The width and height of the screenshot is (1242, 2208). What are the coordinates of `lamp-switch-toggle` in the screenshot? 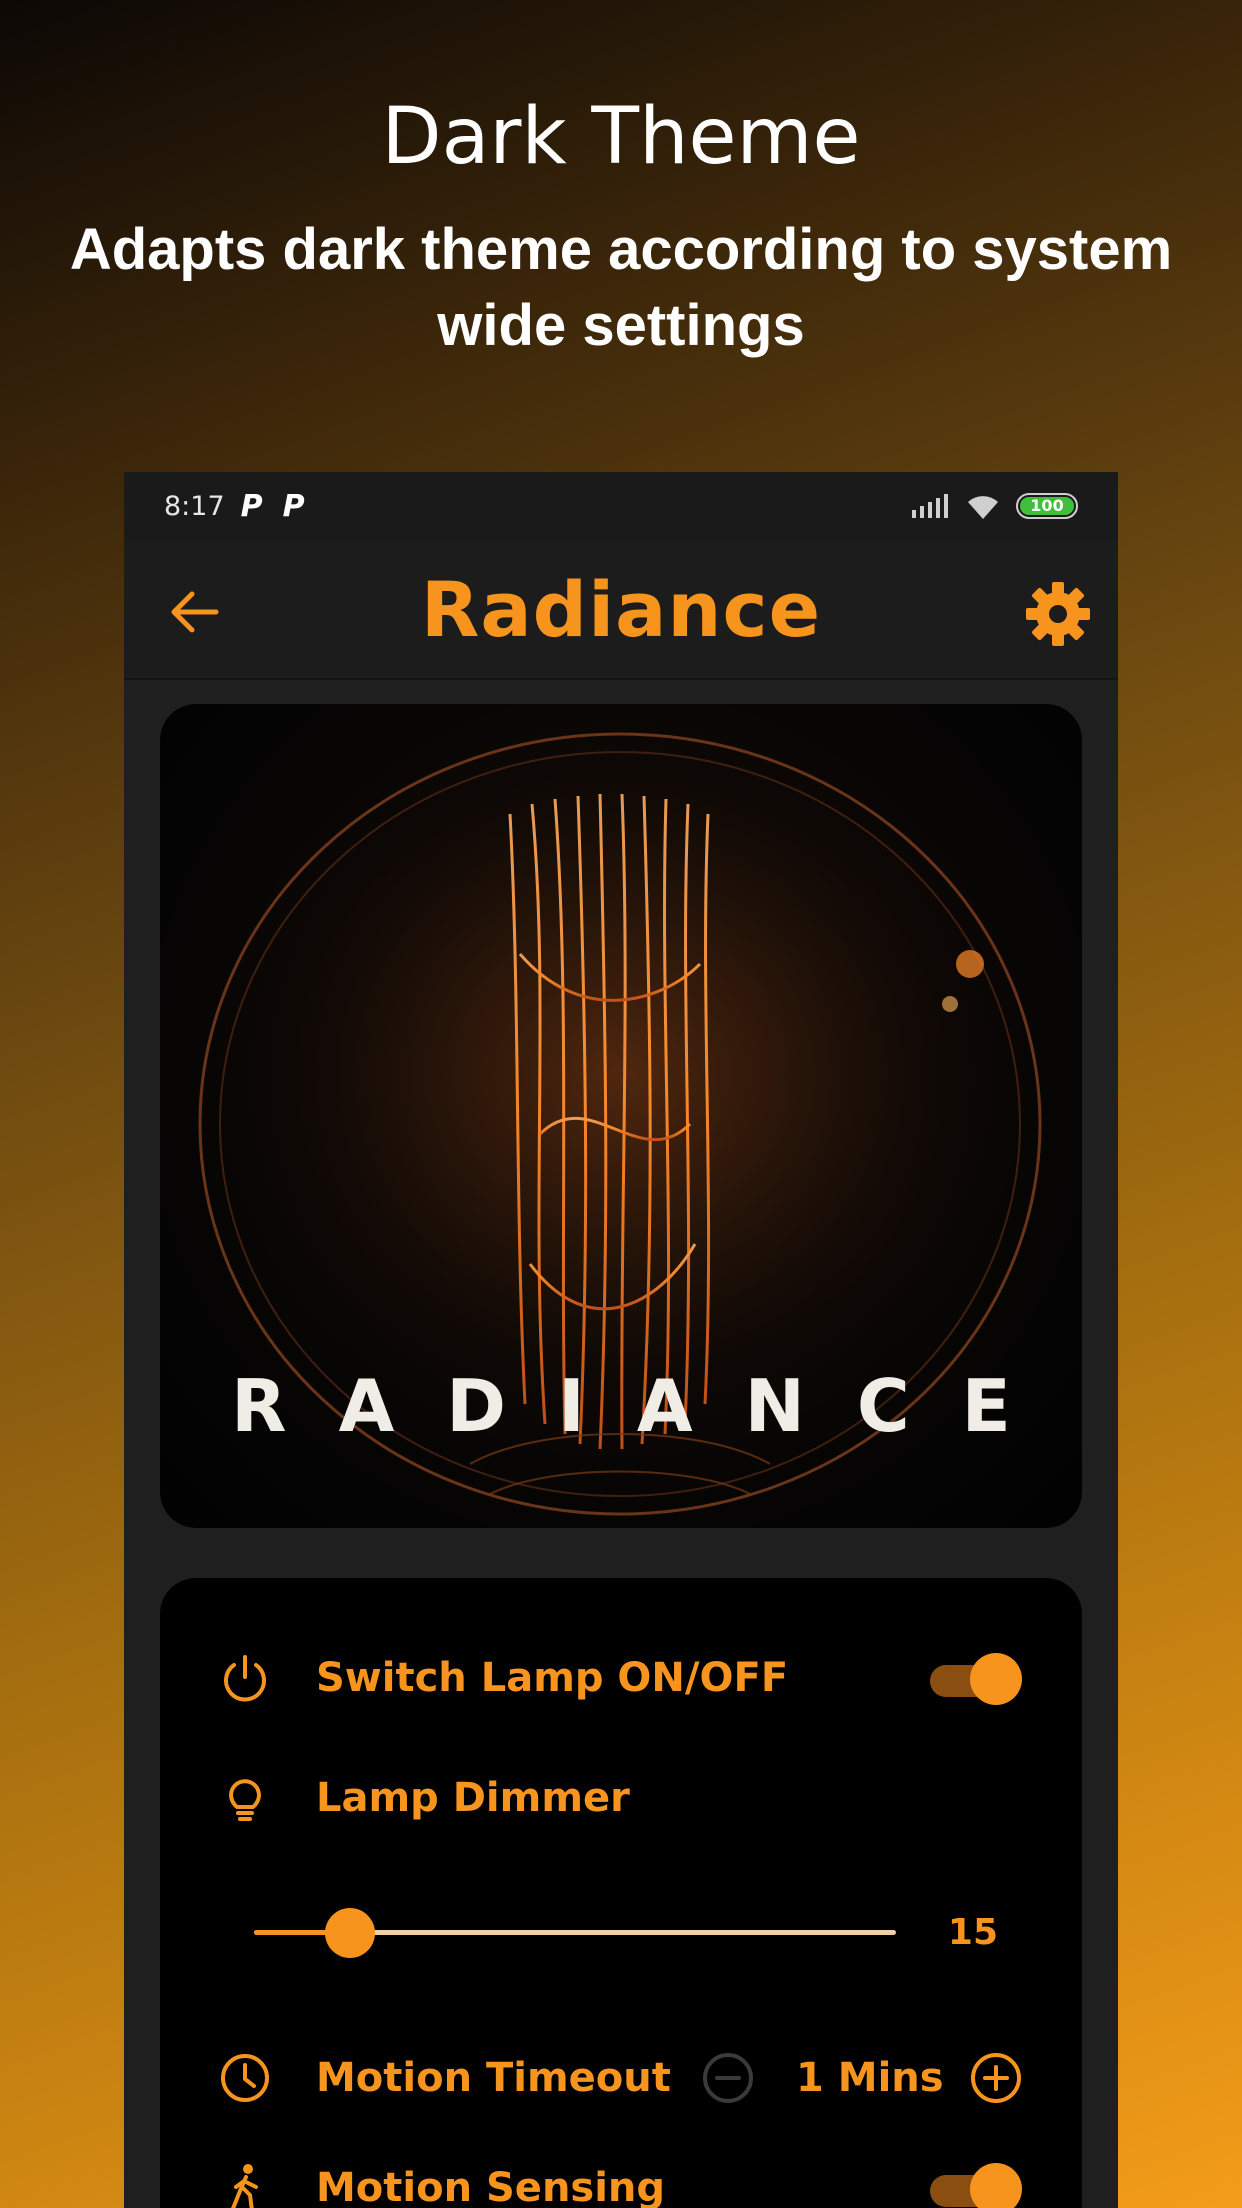 It's located at (976, 1678).